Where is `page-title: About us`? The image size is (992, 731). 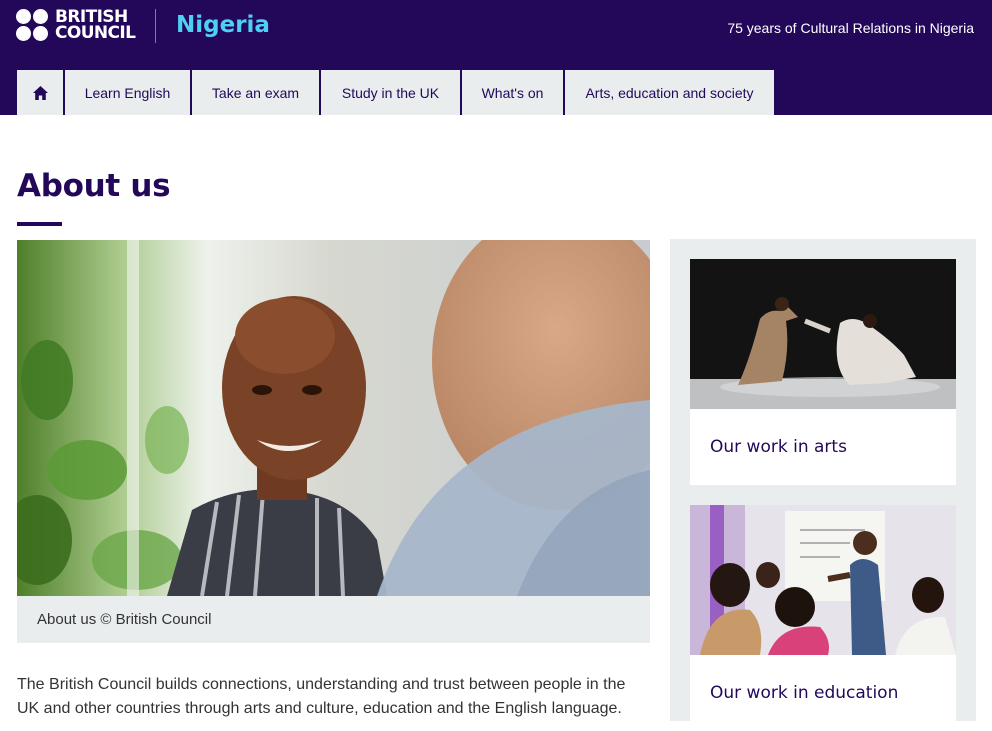 page-title: About us is located at coordinates (94, 186).